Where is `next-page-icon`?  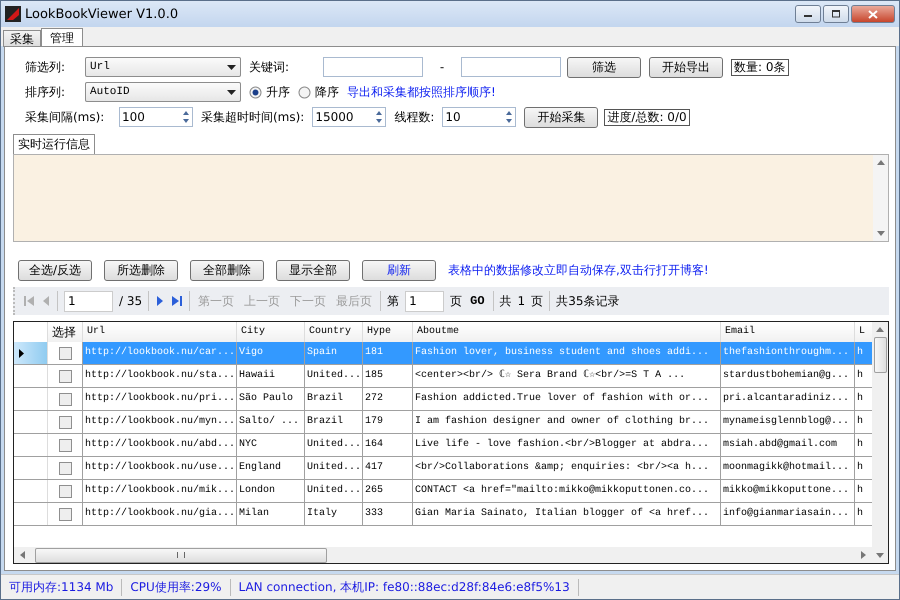 next-page-icon is located at coordinates (160, 301).